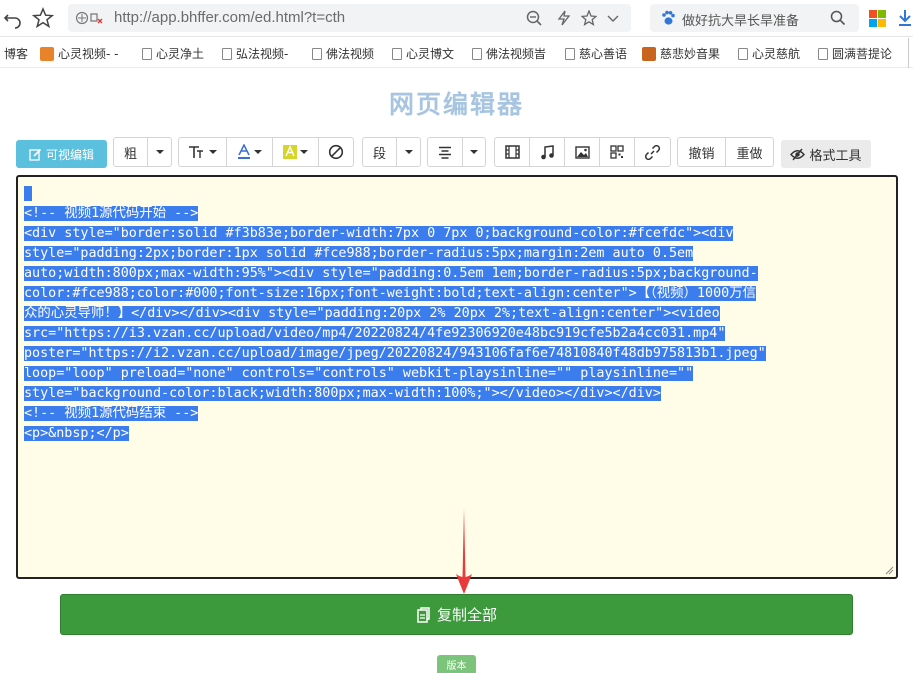  Describe the element at coordinates (43, 18) in the screenshot. I see `favorite-star-icon` at that location.